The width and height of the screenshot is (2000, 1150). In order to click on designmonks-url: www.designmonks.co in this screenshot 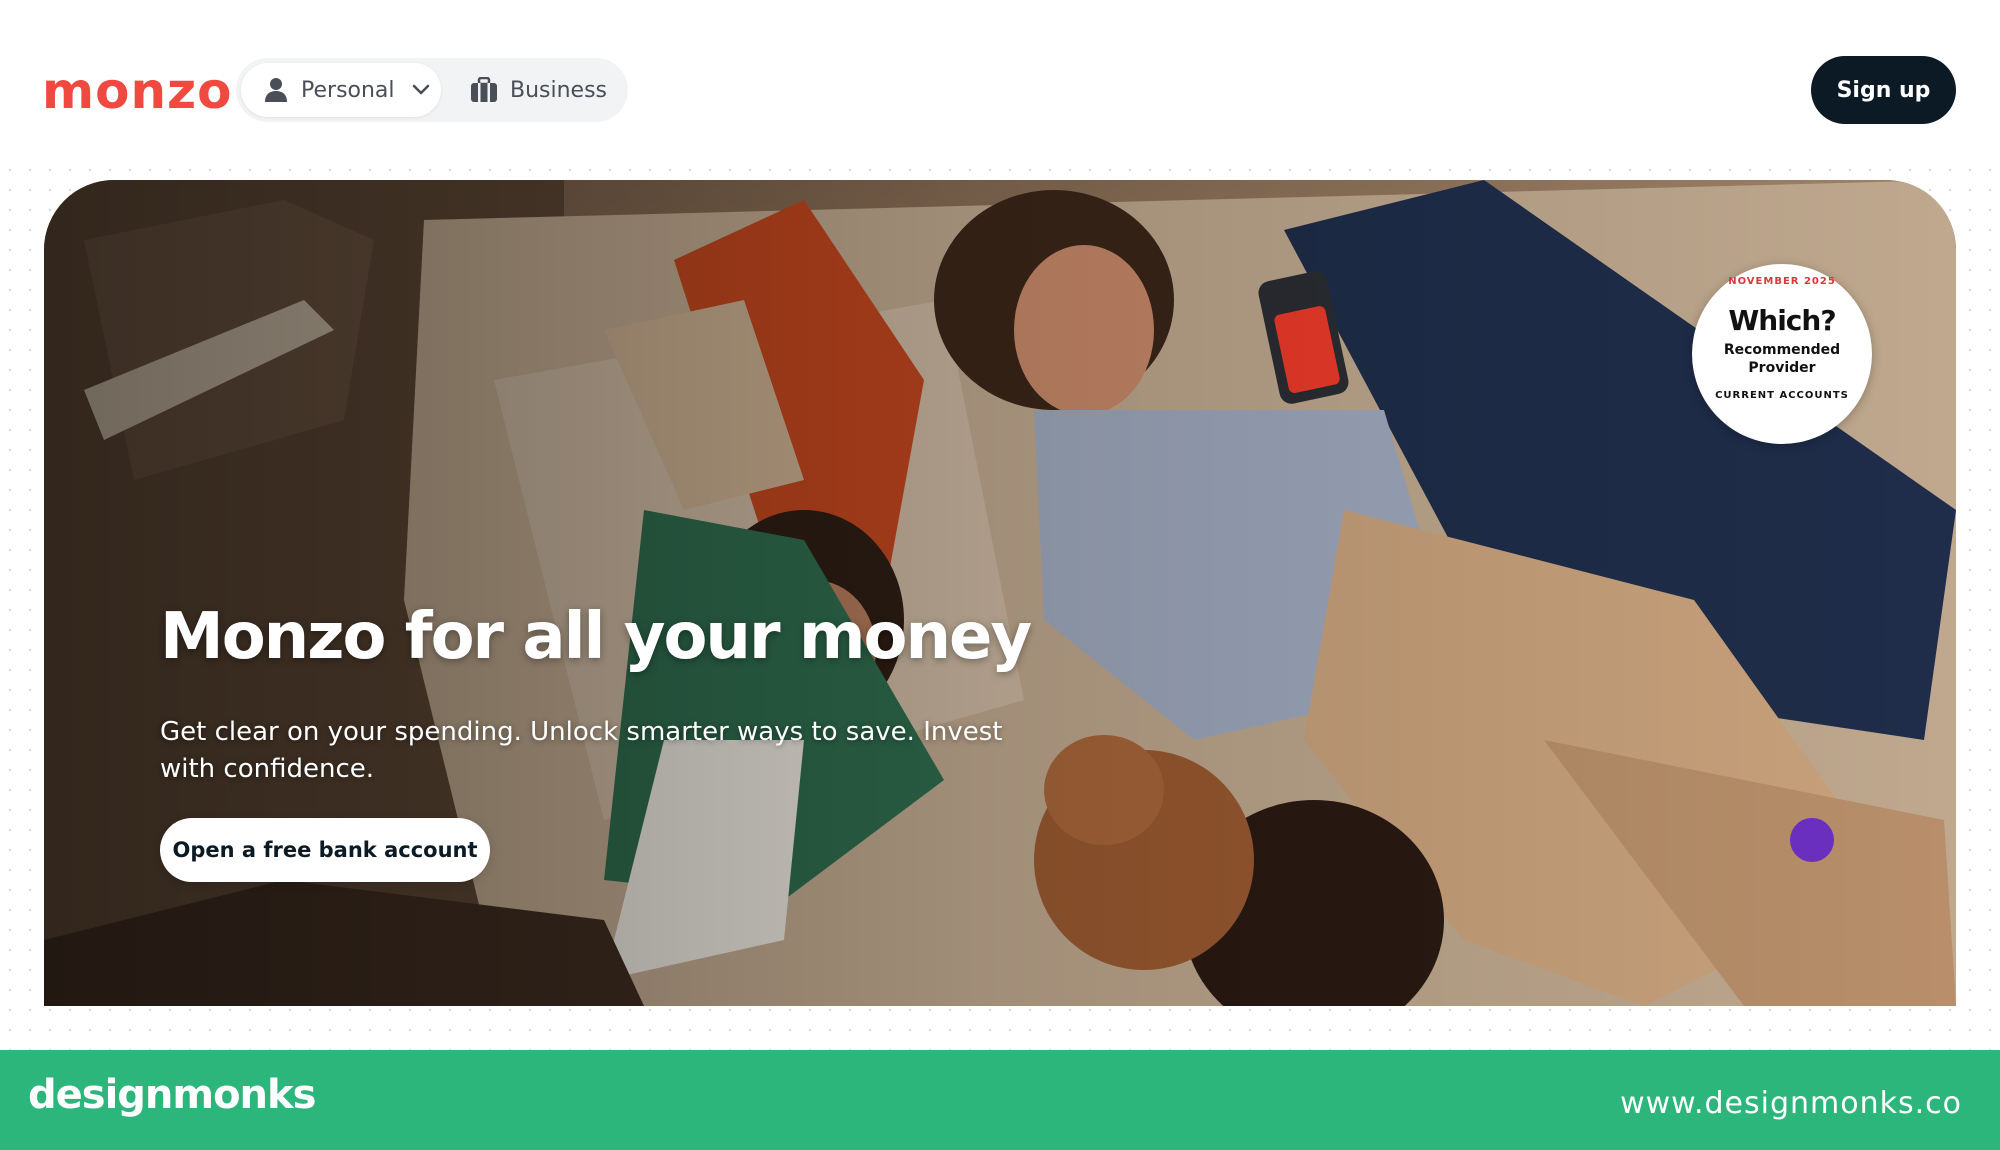, I will do `click(1791, 1103)`.